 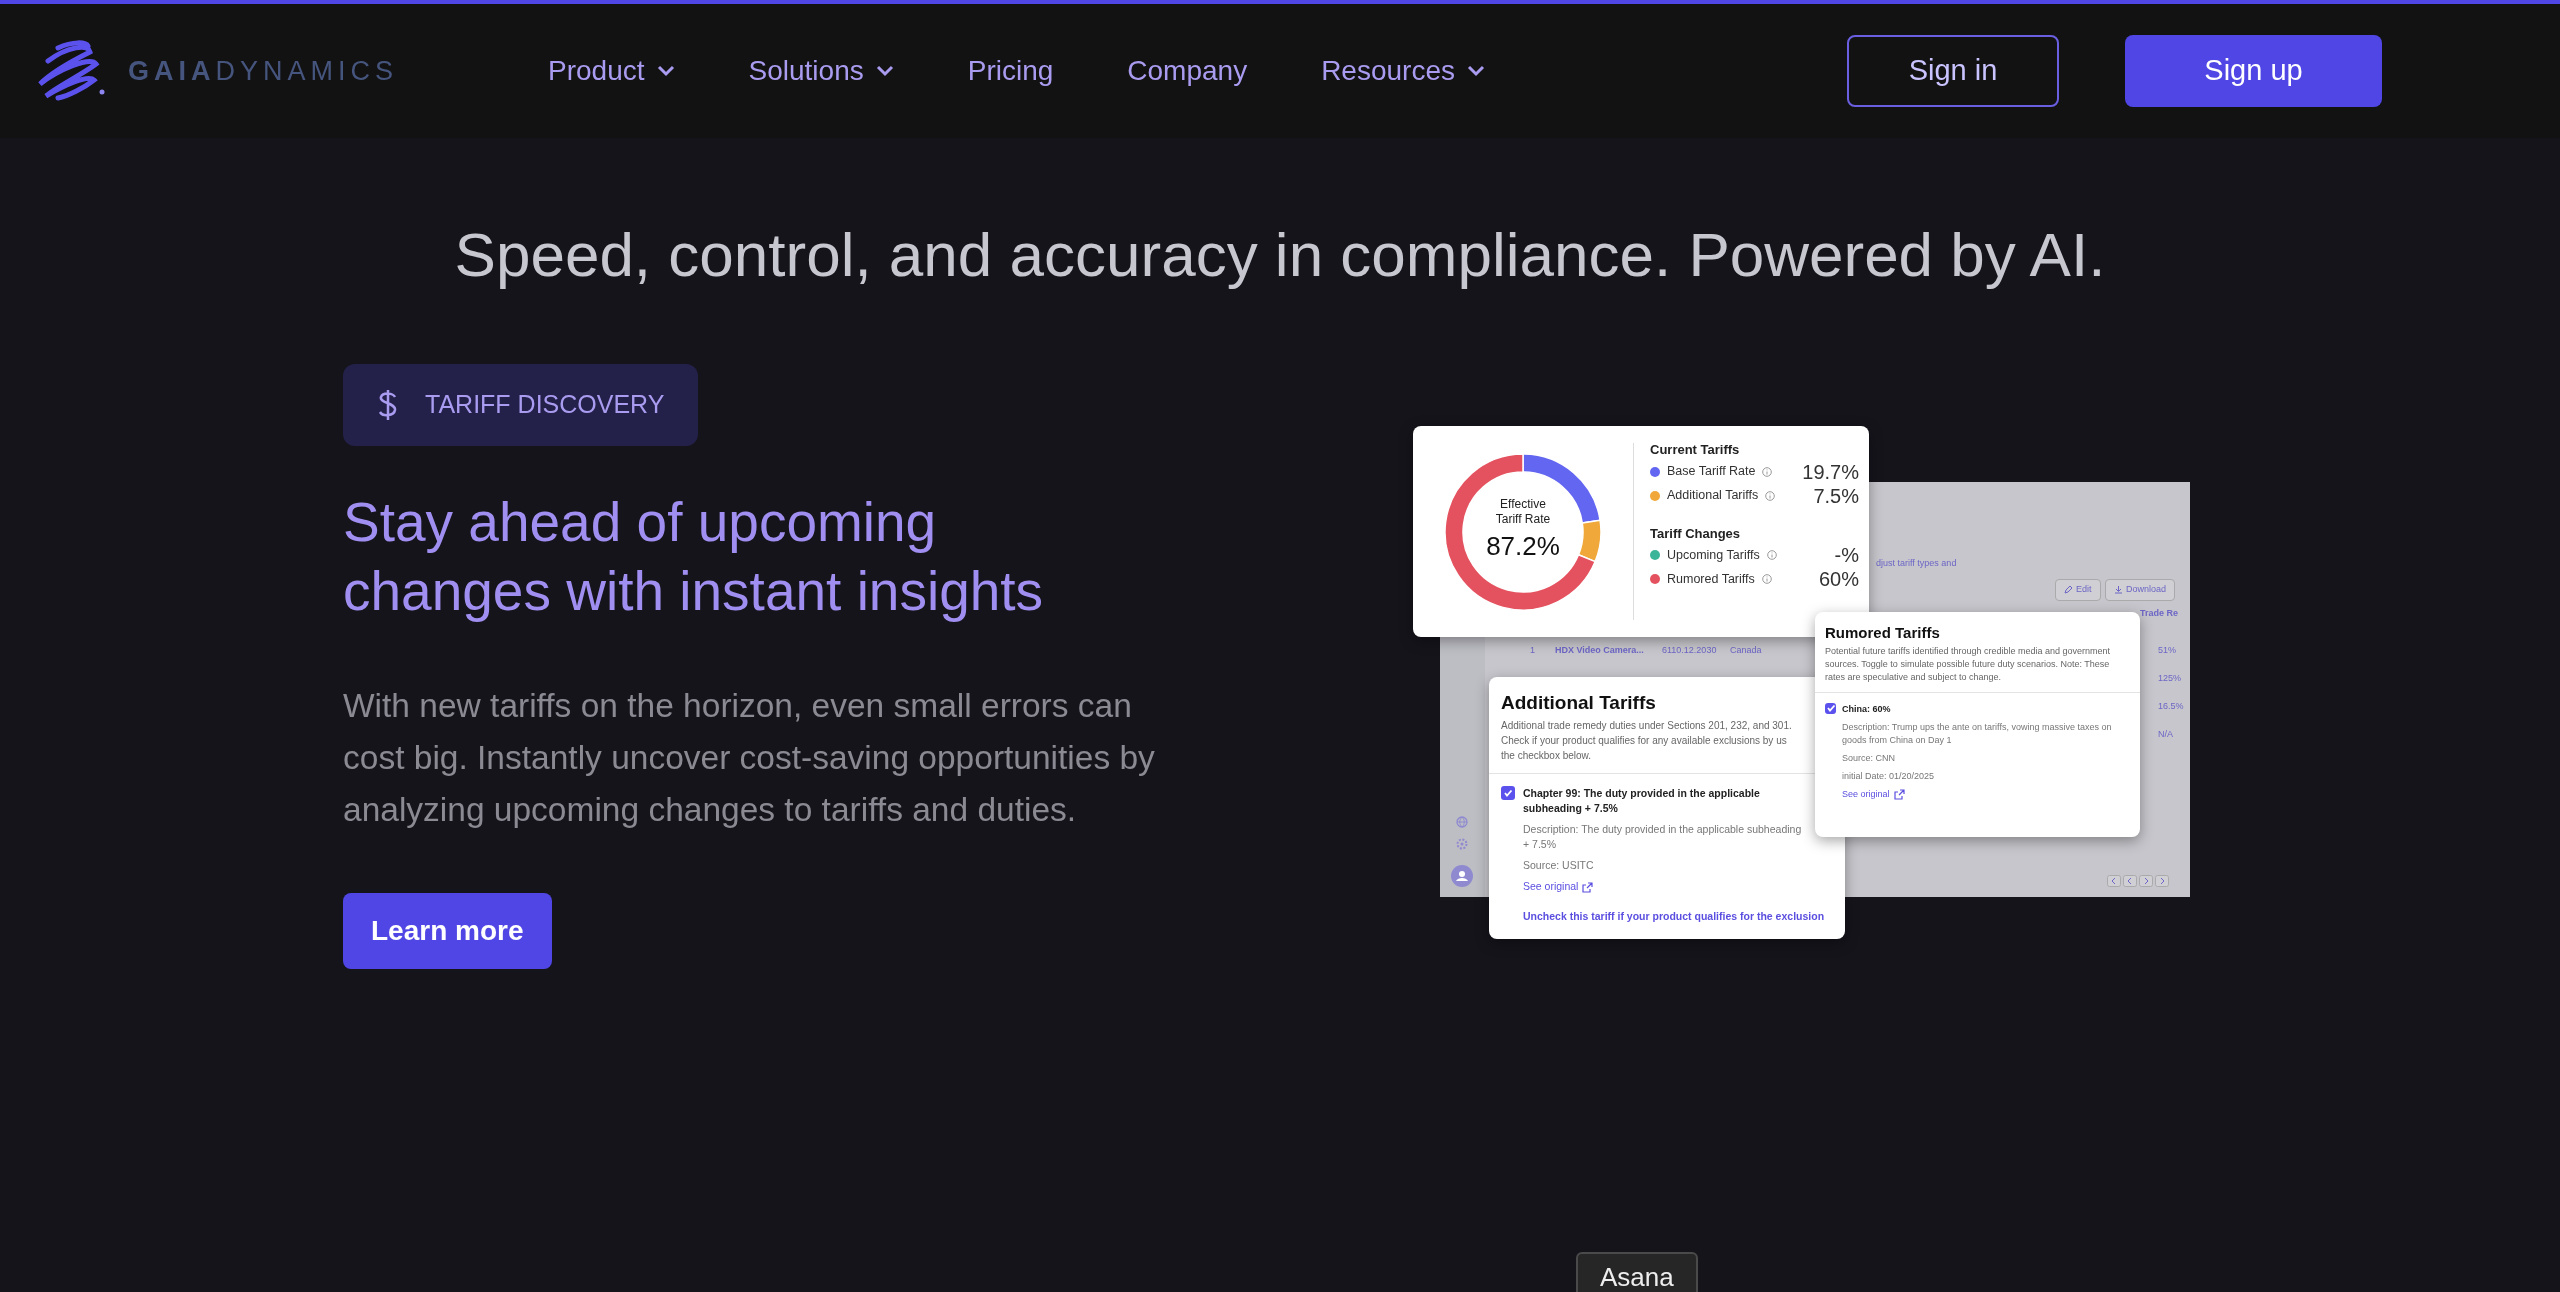 What do you see at coordinates (1838, 579) in the screenshot?
I see `legend-value: 60%` at bounding box center [1838, 579].